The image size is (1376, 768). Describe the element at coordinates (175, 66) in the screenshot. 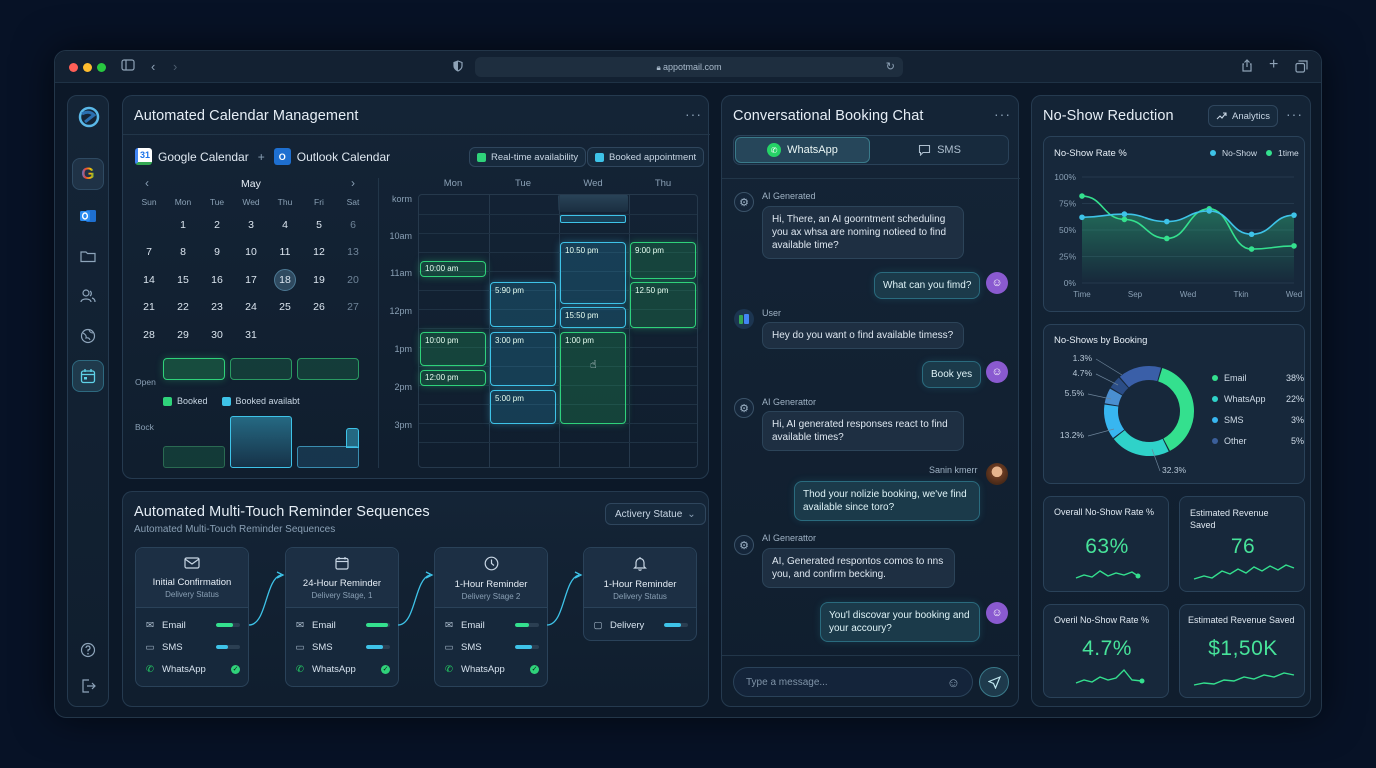

I see `forward-icon: ›` at that location.